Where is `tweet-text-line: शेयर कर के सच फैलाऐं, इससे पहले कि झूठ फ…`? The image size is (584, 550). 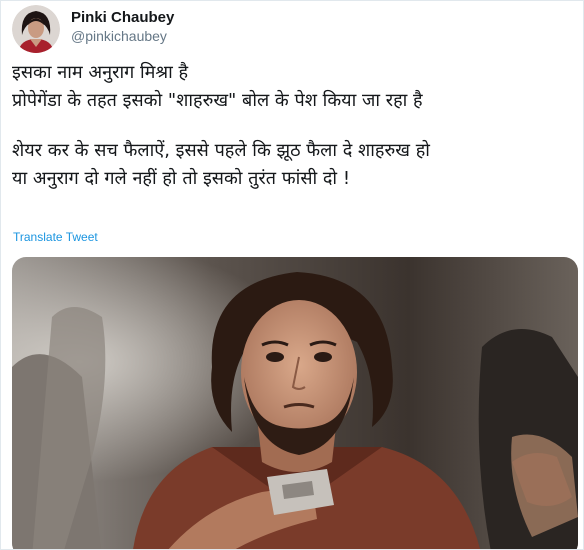 tweet-text-line: शेयर कर के सच फैलाऐं, इससे पहले कि झूठ फ… is located at coordinates (221, 150).